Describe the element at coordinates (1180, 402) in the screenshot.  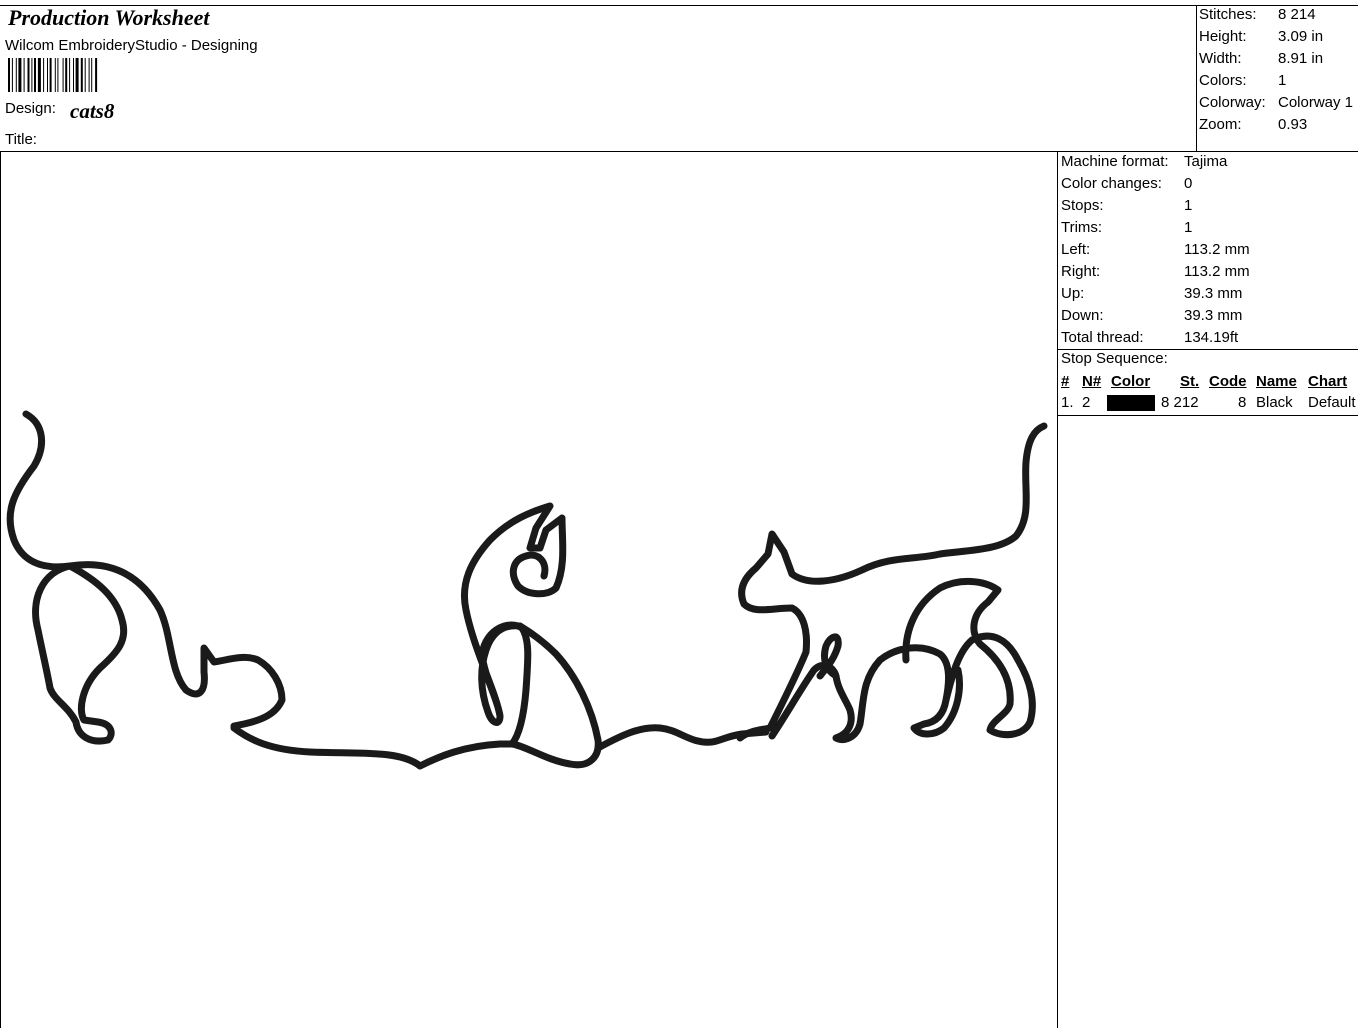
I see `row-stitches: 8 212` at that location.